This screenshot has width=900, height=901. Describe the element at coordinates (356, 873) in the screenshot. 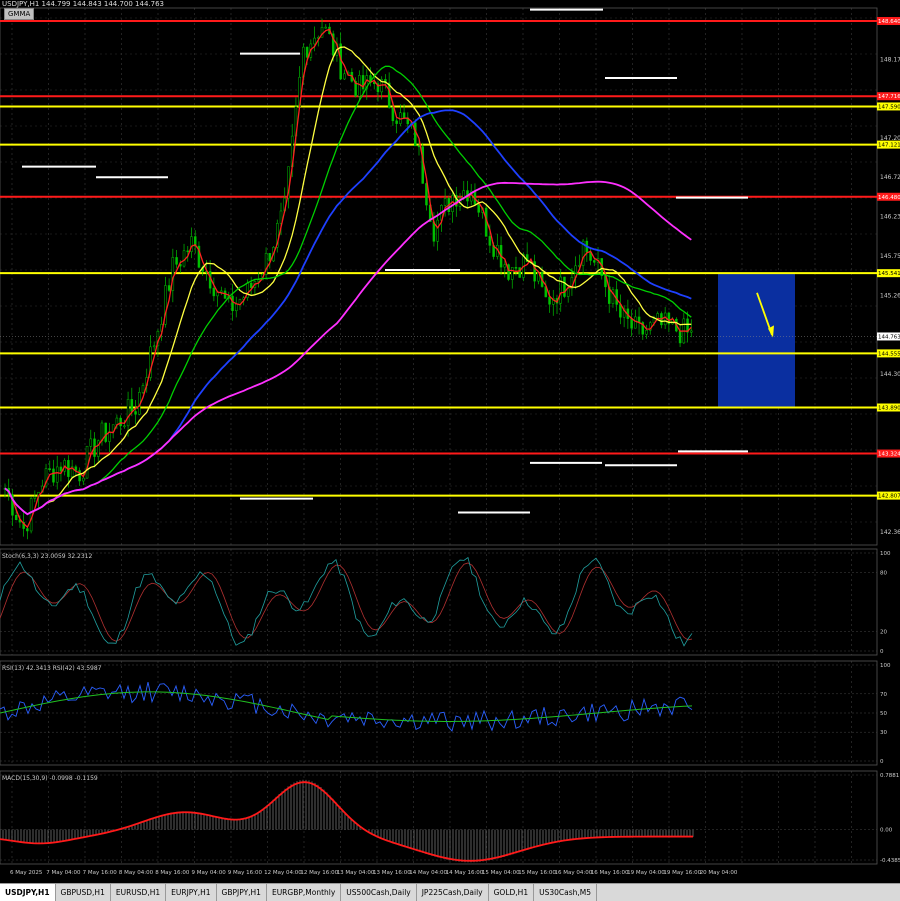

I see `x-tick-label: 13 May 04:00` at that location.